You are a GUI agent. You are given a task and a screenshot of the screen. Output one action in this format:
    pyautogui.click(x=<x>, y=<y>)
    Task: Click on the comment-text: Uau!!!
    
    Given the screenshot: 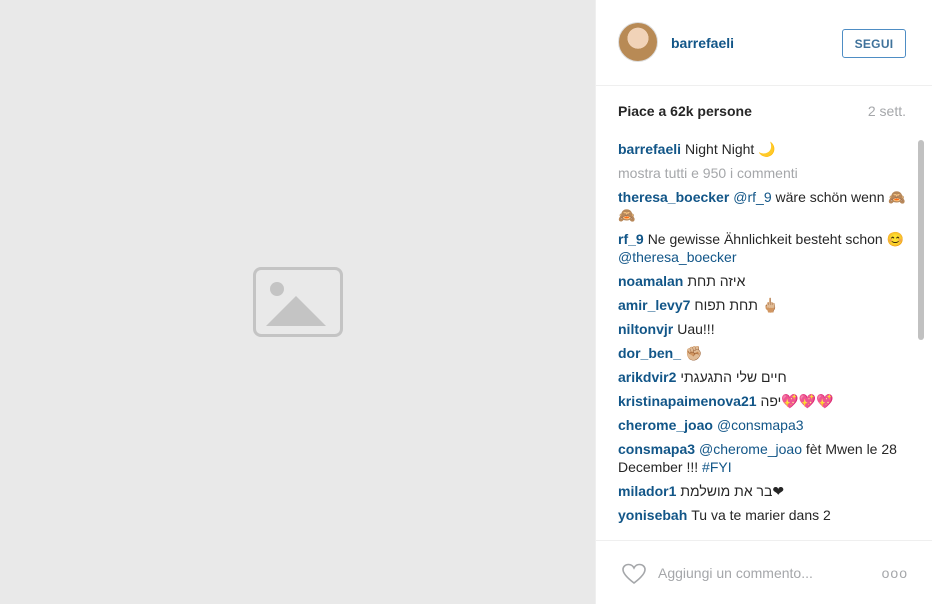 What is the action you would take?
    pyautogui.click(x=696, y=329)
    